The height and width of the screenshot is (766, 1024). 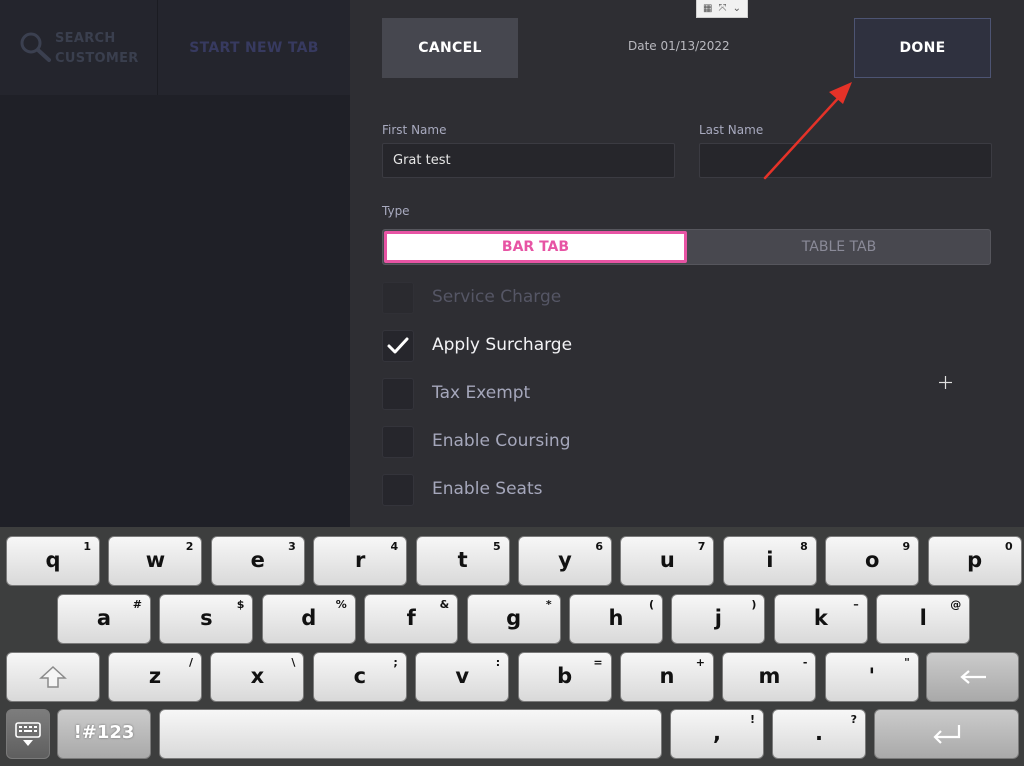 I want to click on first-name-label: First Name, so click(x=414, y=130).